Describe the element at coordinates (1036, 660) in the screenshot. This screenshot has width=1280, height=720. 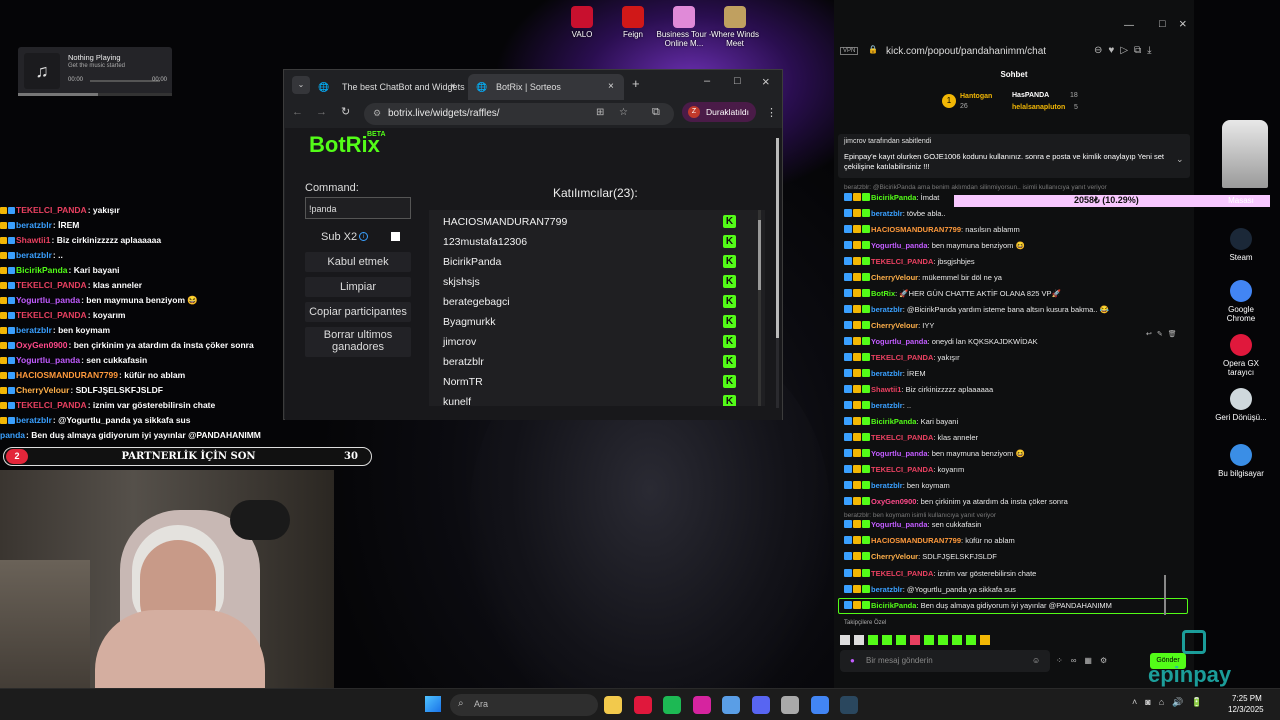
I see `emoji-icon: ☺` at that location.